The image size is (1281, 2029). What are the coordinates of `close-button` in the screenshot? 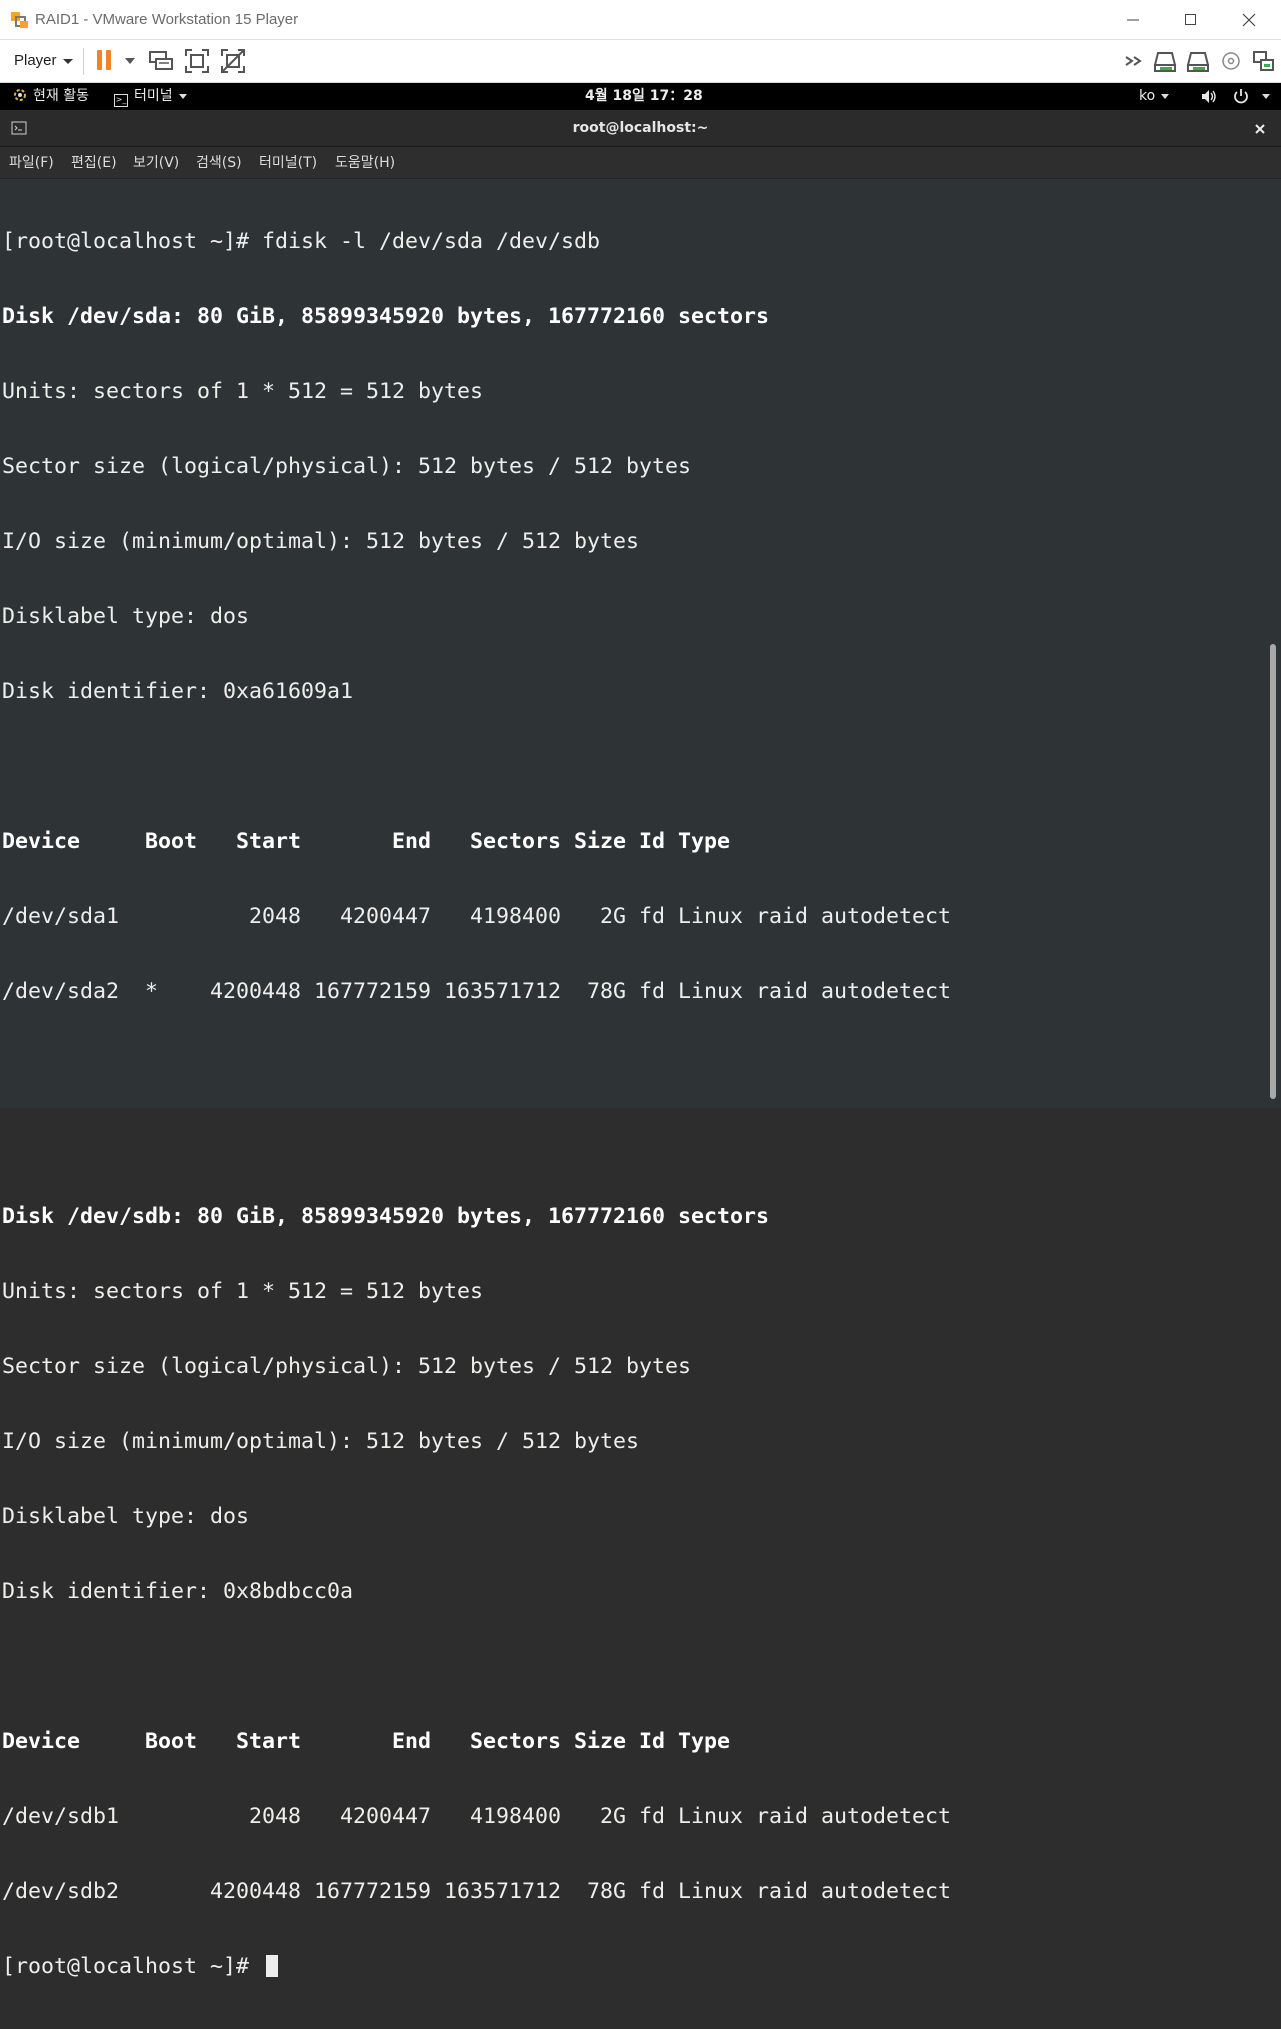 It's located at (1250, 20).